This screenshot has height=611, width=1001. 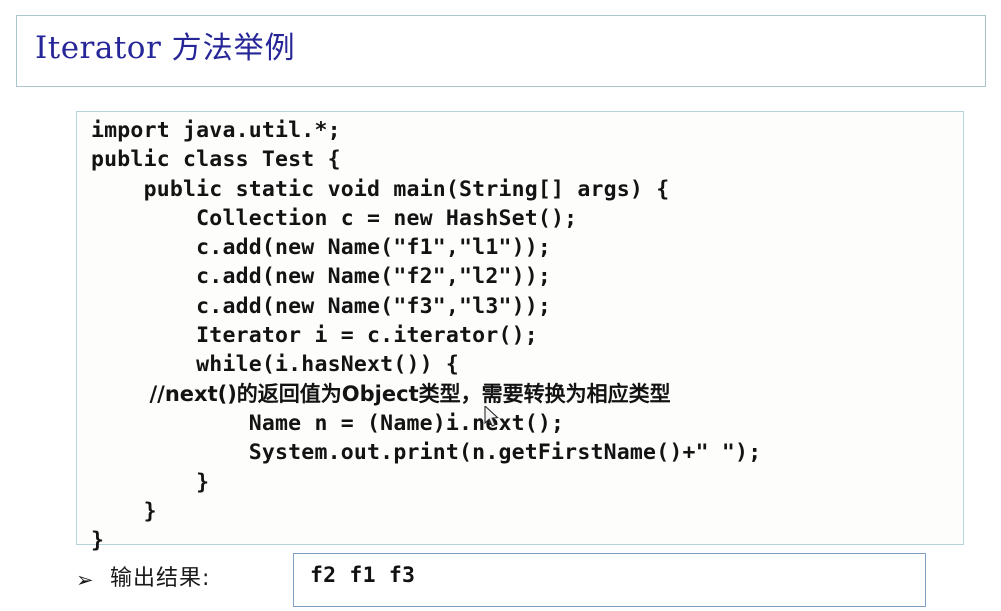 What do you see at coordinates (363, 575) in the screenshot?
I see `output-result-value: f2 f1 f3` at bounding box center [363, 575].